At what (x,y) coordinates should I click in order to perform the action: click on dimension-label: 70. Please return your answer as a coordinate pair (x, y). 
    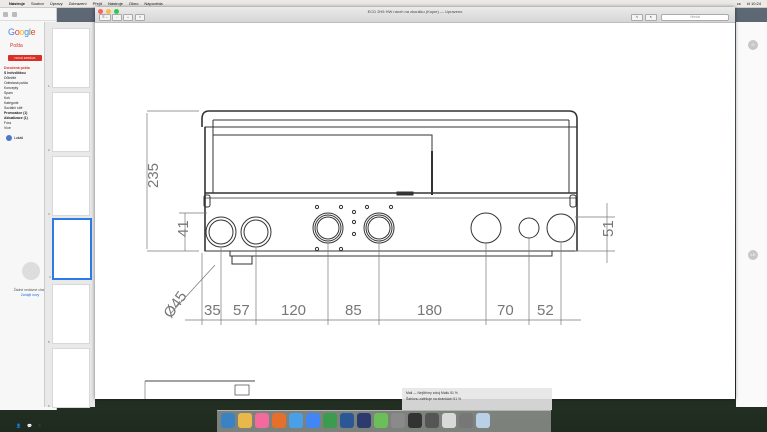
    Looking at the image, I should click on (505, 310).